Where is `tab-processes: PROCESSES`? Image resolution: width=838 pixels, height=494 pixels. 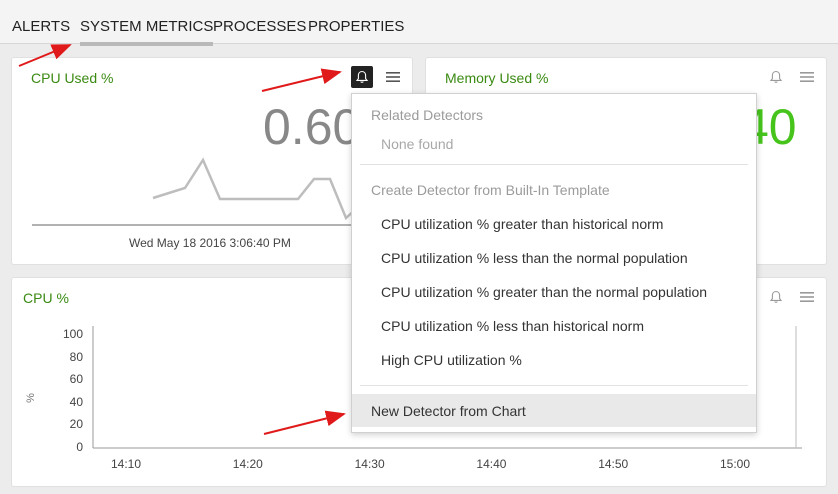
tab-processes: PROCESSES is located at coordinates (259, 26).